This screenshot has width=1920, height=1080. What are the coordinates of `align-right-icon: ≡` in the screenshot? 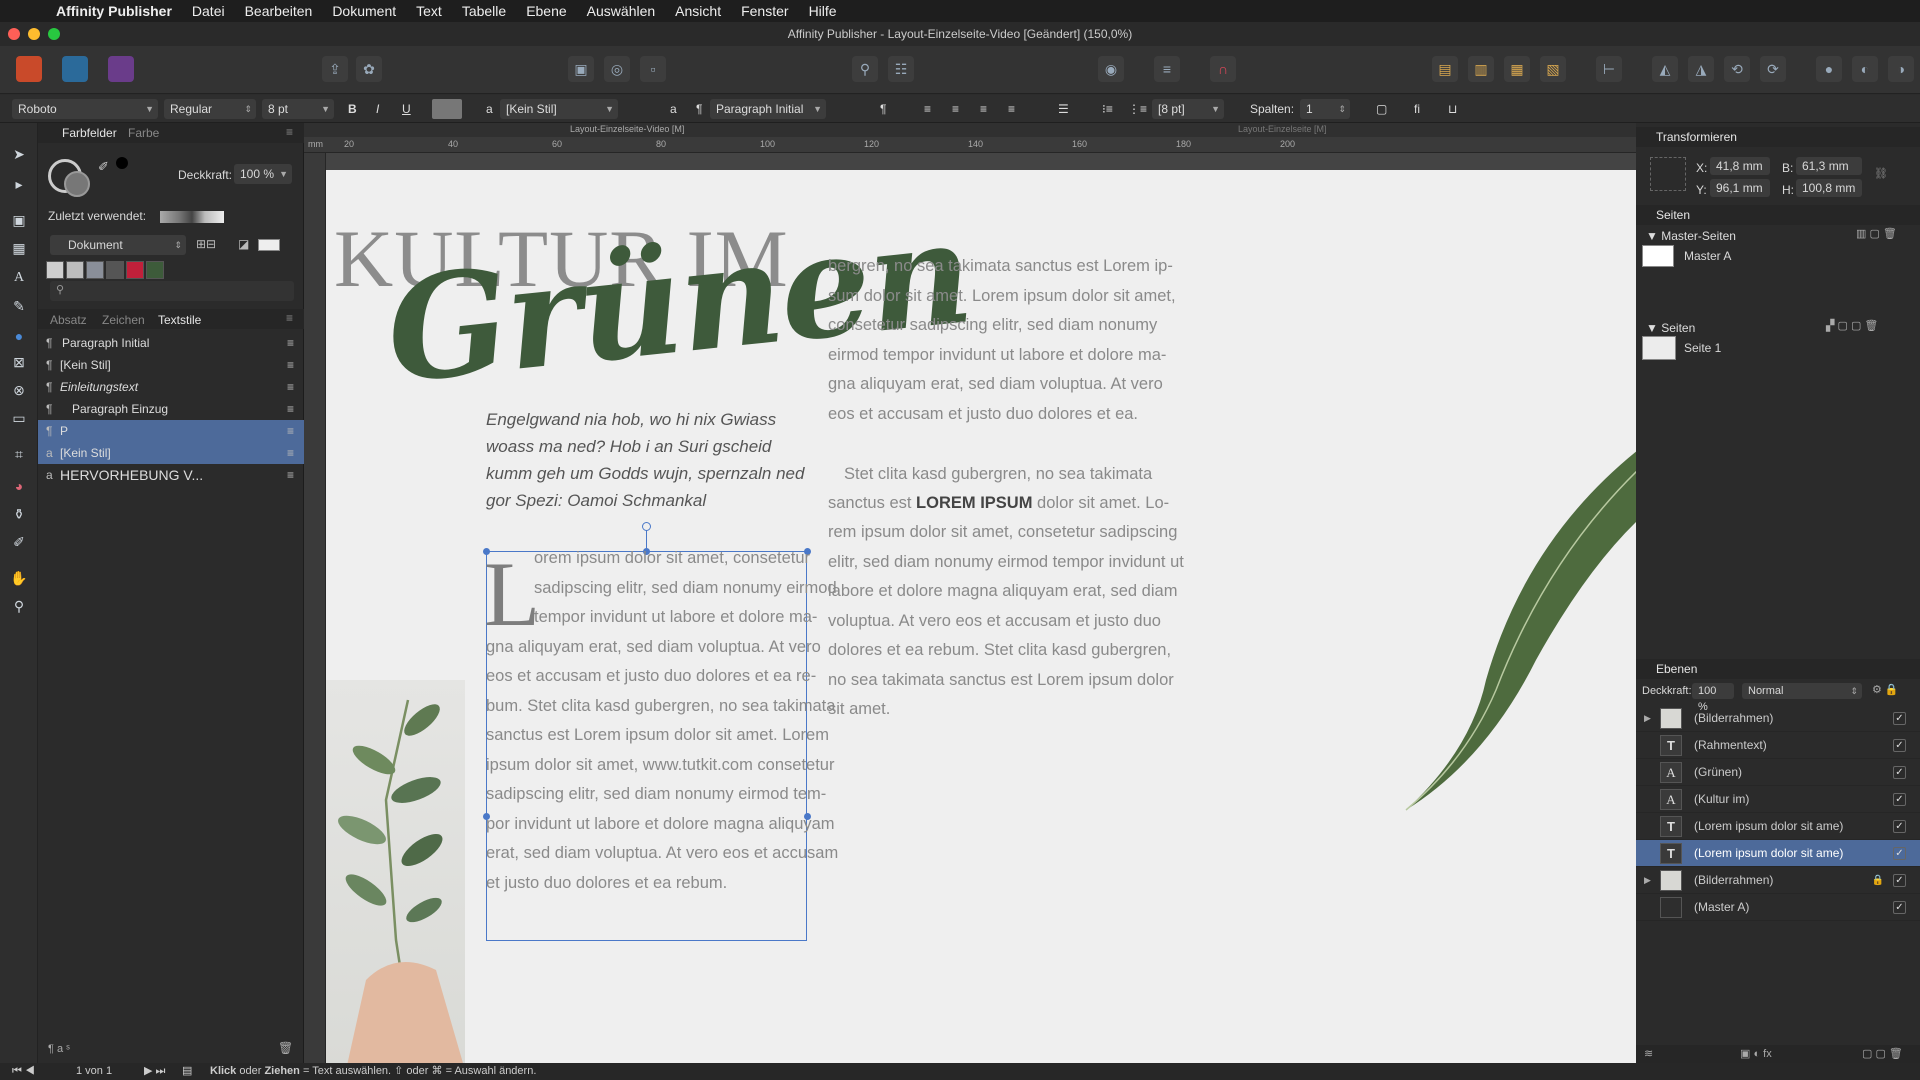 It's located at (983, 109).